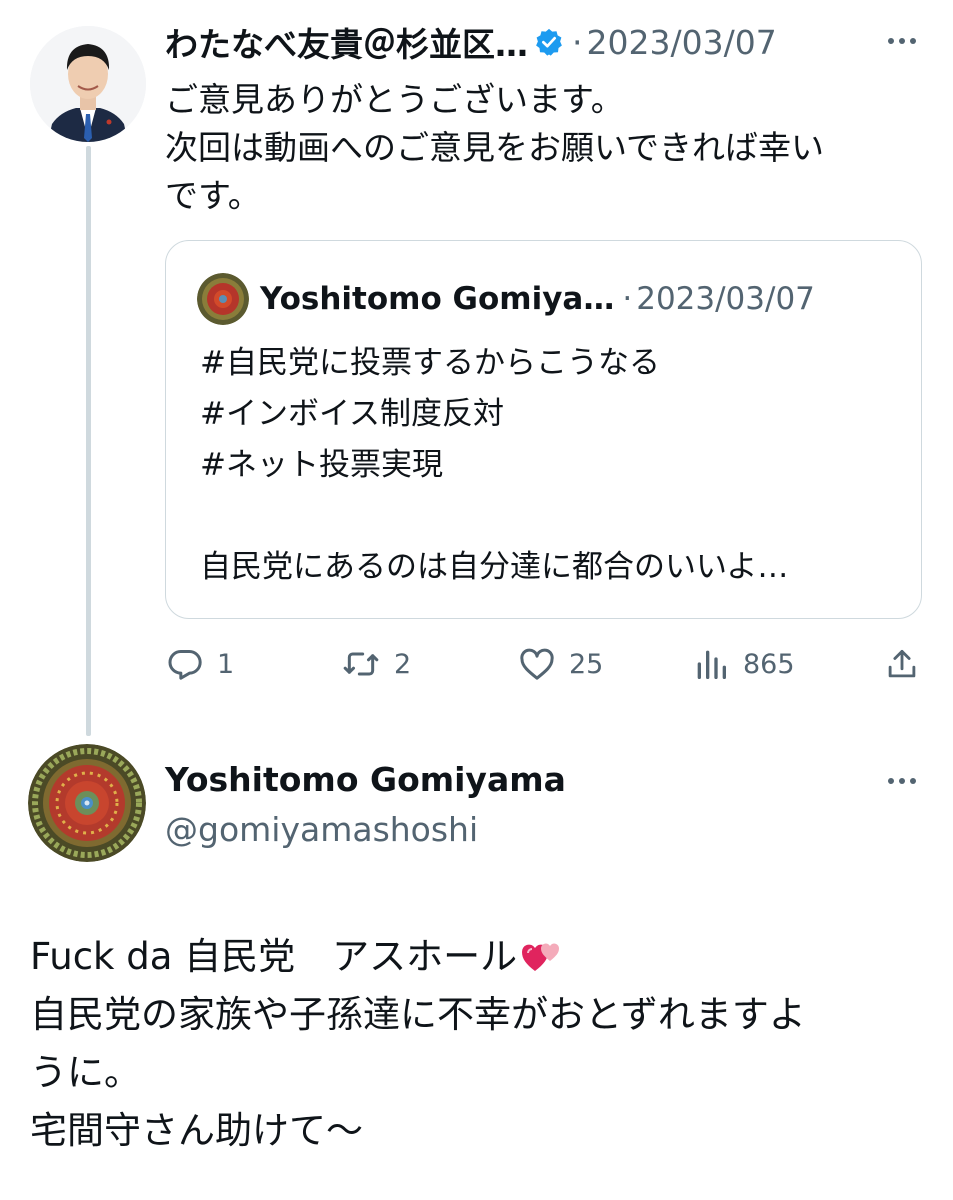 The image size is (953, 1200). Describe the element at coordinates (550, 516) in the screenshot. I see `quoted-text-line` at that location.